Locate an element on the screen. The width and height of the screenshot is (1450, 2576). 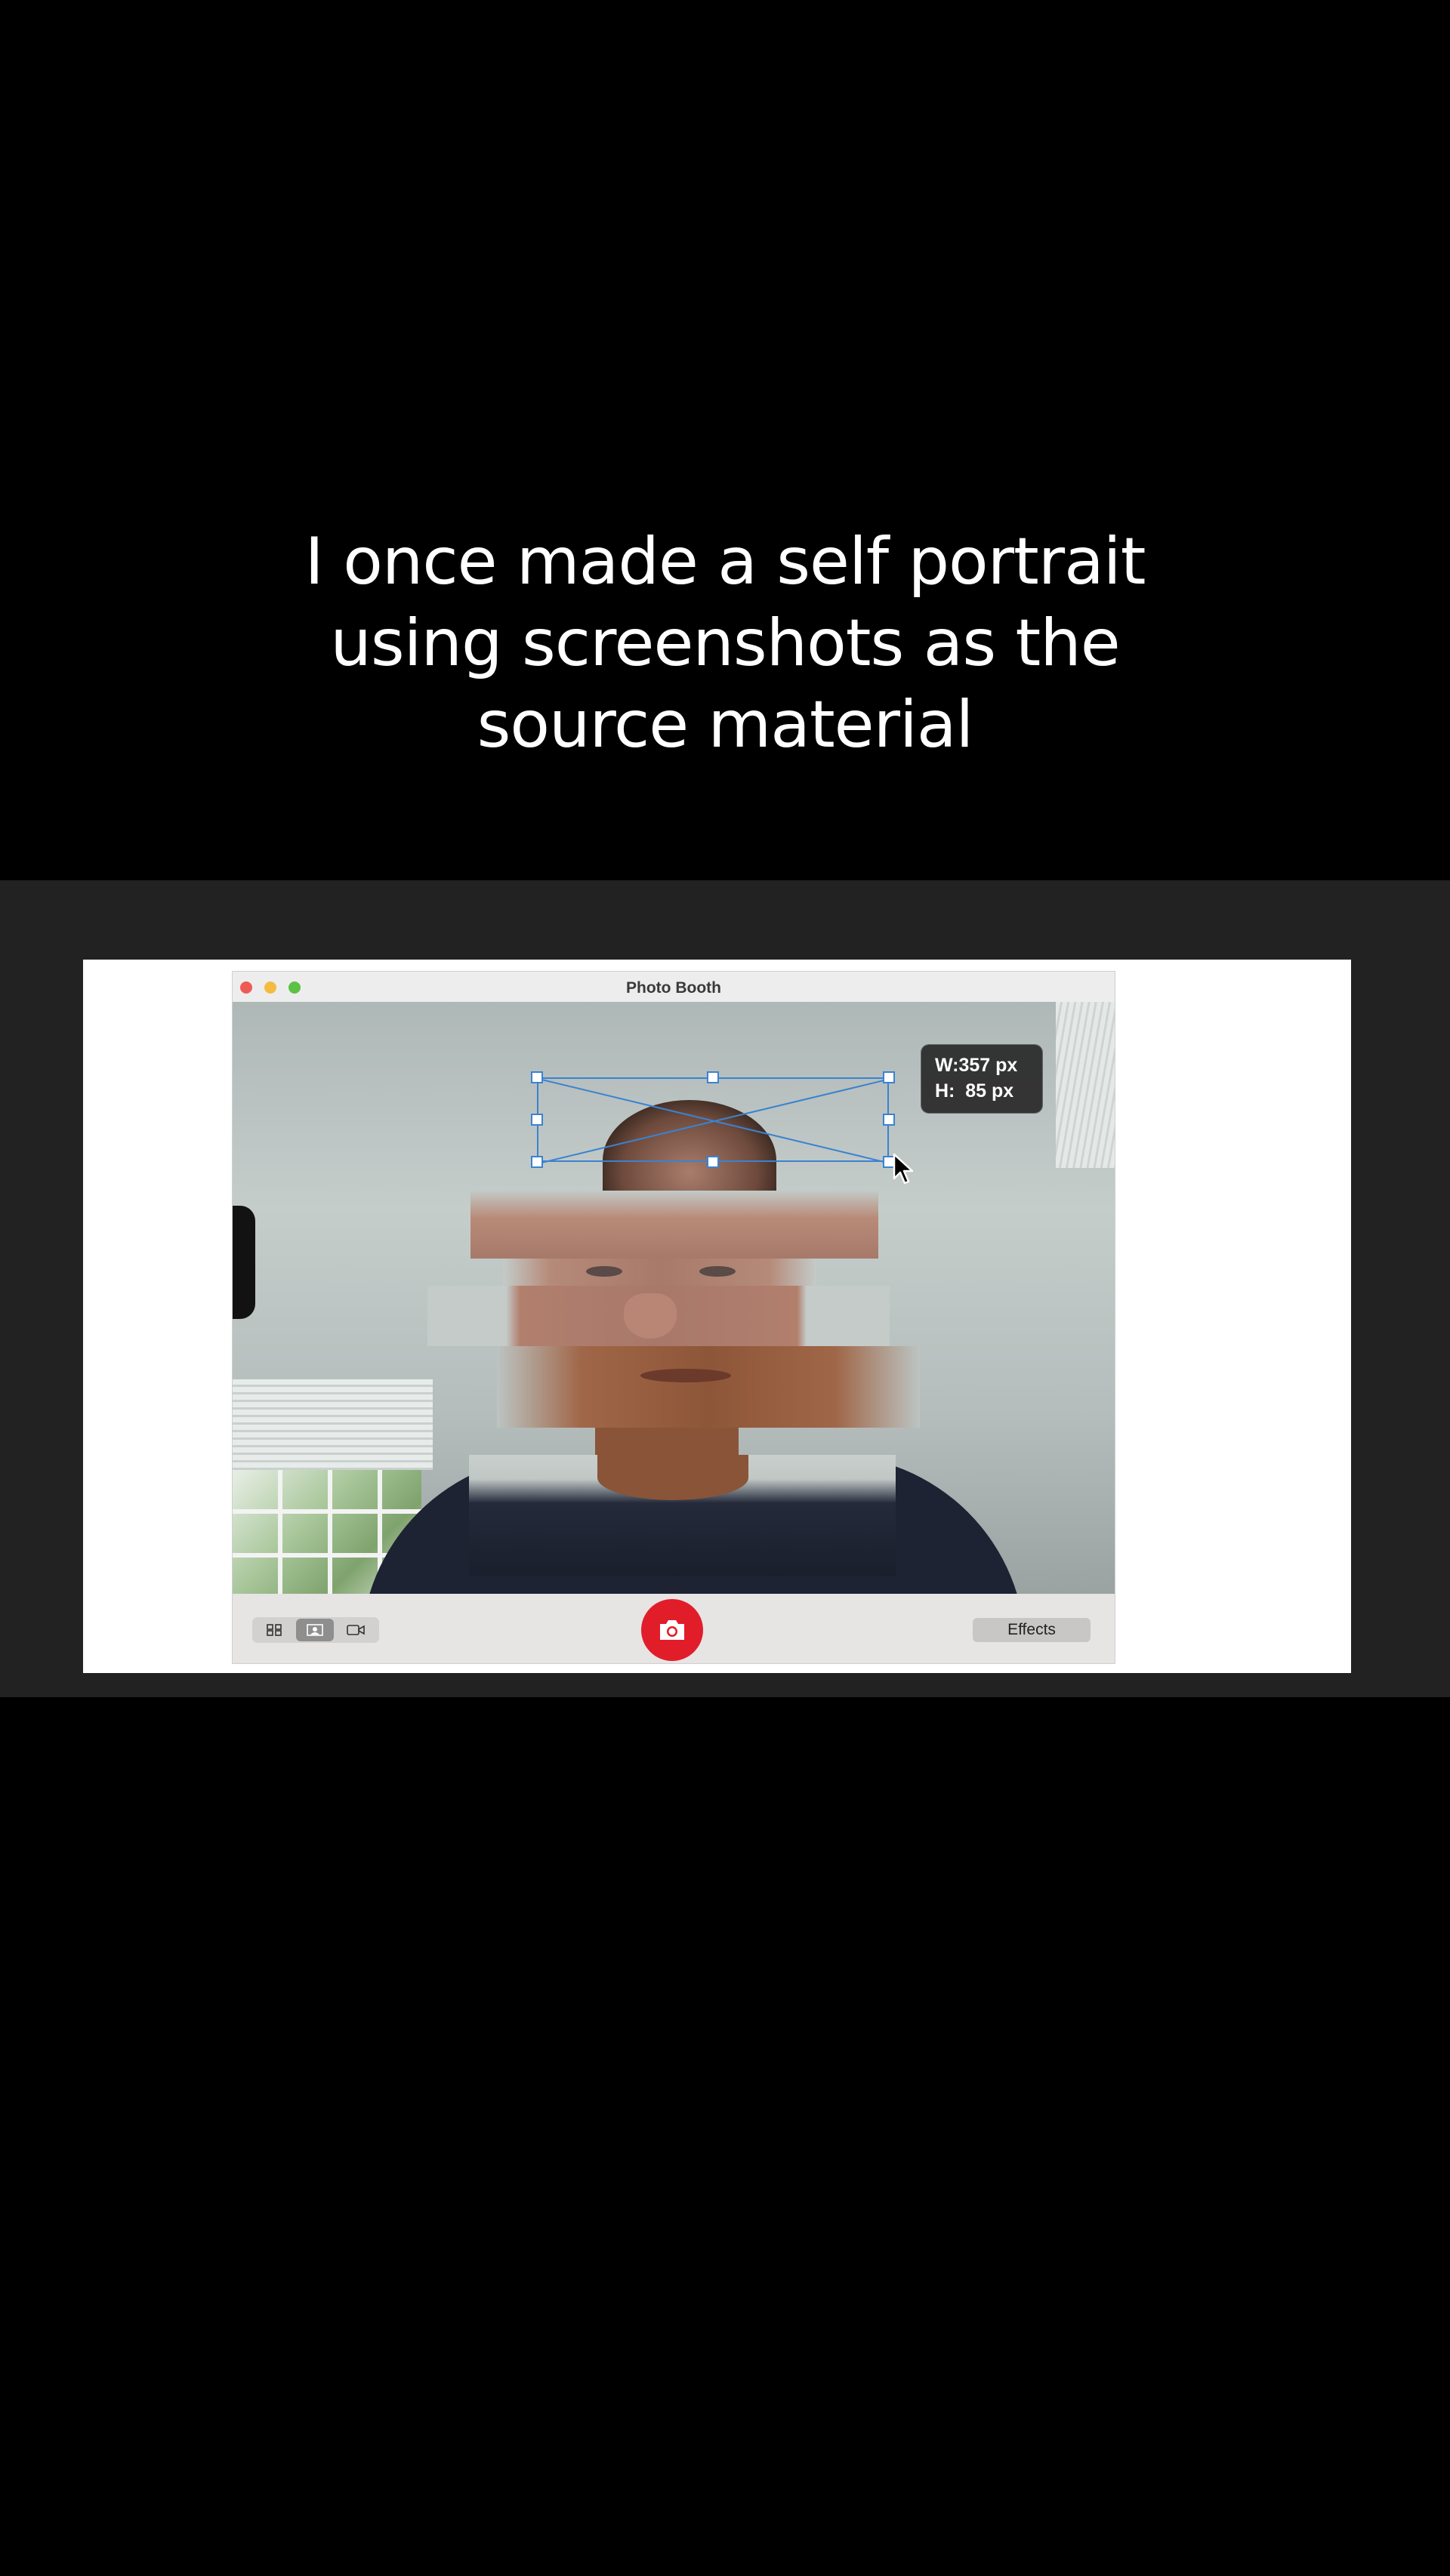
single-photo-button is located at coordinates (315, 1630).